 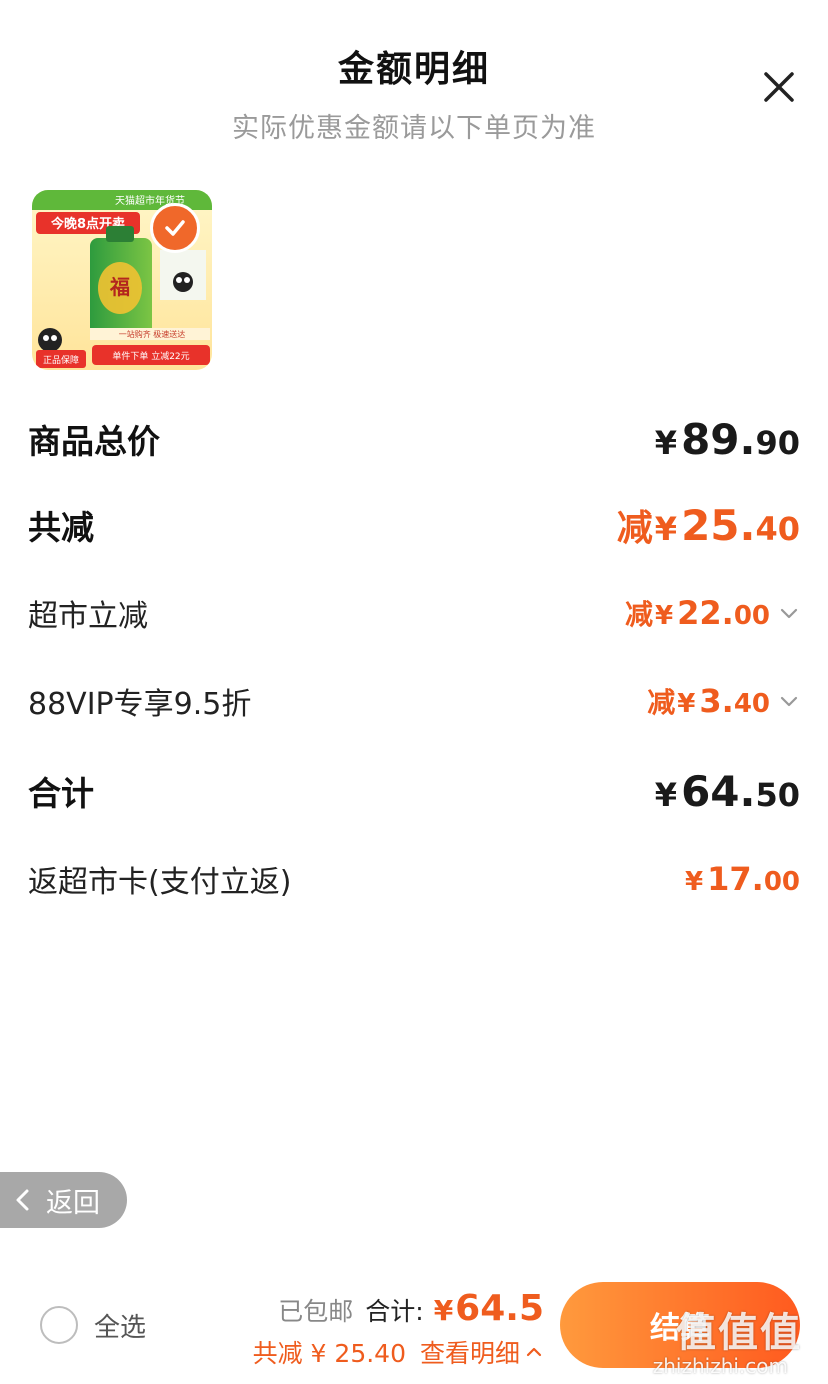 I want to click on back-label: 返回, so click(x=73, y=1203).